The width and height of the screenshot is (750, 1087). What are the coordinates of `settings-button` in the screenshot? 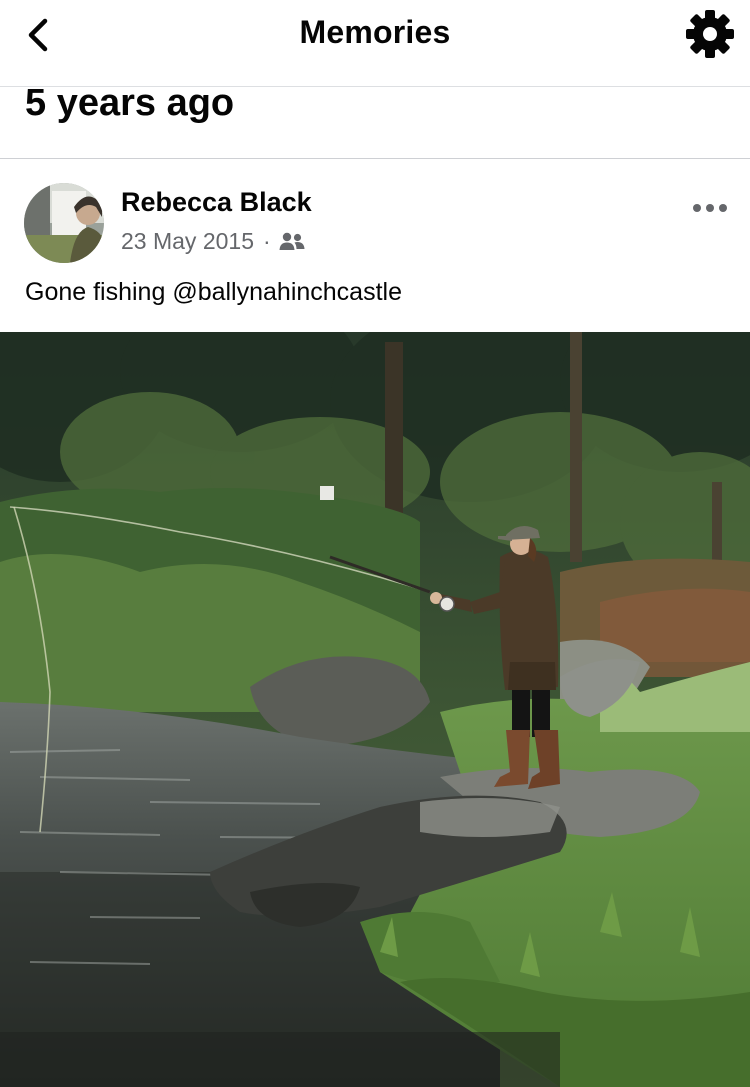 It's located at (710, 34).